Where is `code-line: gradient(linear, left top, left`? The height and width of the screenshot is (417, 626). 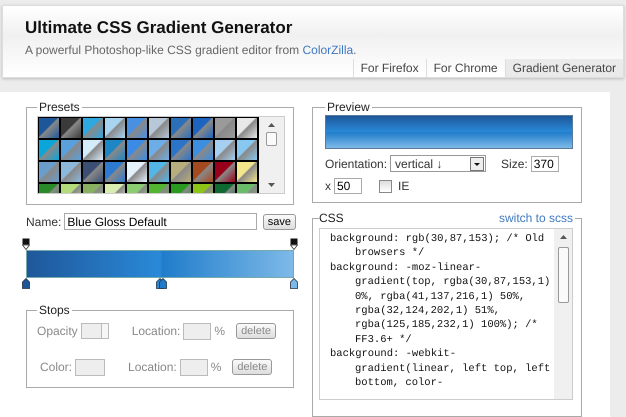
code-line: gradient(linear, left top, left is located at coordinates (453, 369).